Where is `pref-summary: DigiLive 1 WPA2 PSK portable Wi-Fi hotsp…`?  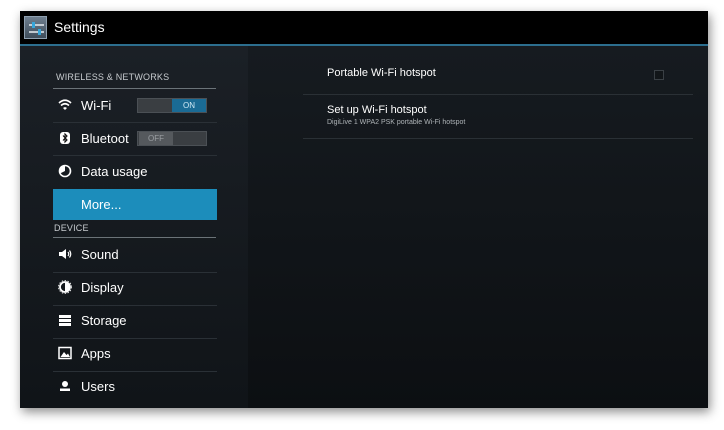 pref-summary: DigiLive 1 WPA2 PSK portable Wi-Fi hotsp… is located at coordinates (396, 122).